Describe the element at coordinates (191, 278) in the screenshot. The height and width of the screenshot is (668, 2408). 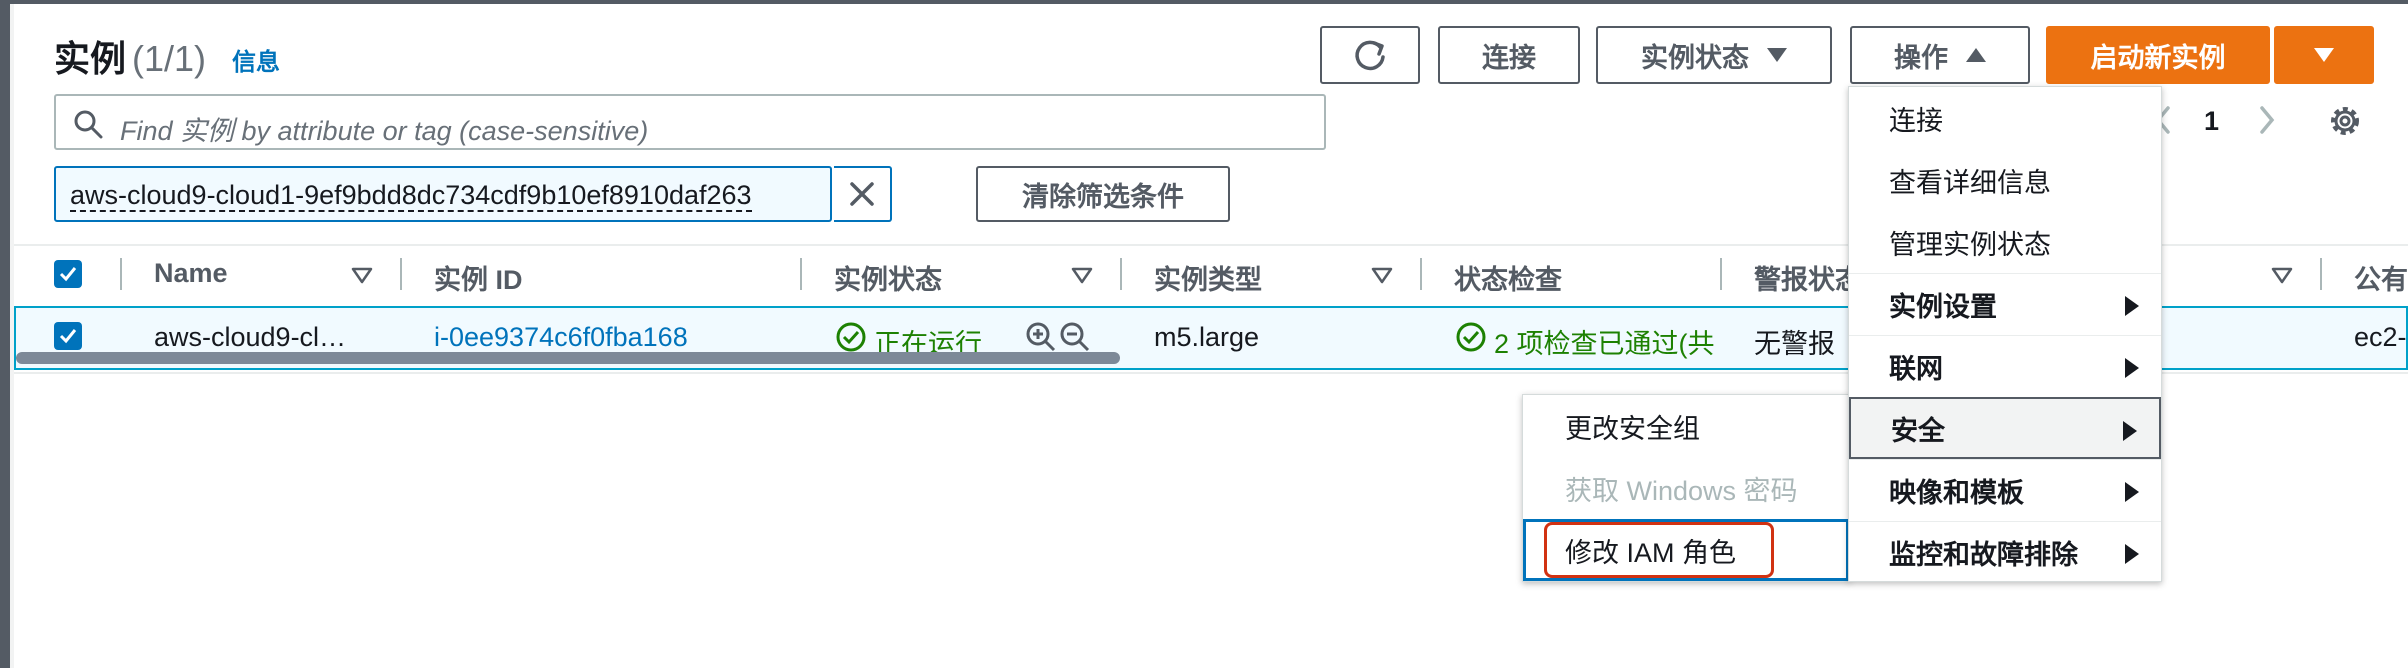
I see `column-header-name: Name` at that location.